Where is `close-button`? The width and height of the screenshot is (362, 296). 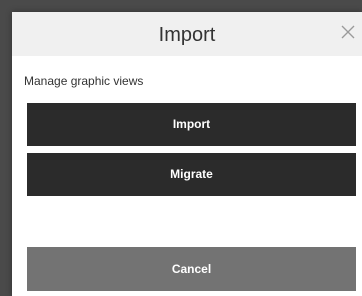 close-button is located at coordinates (348, 32).